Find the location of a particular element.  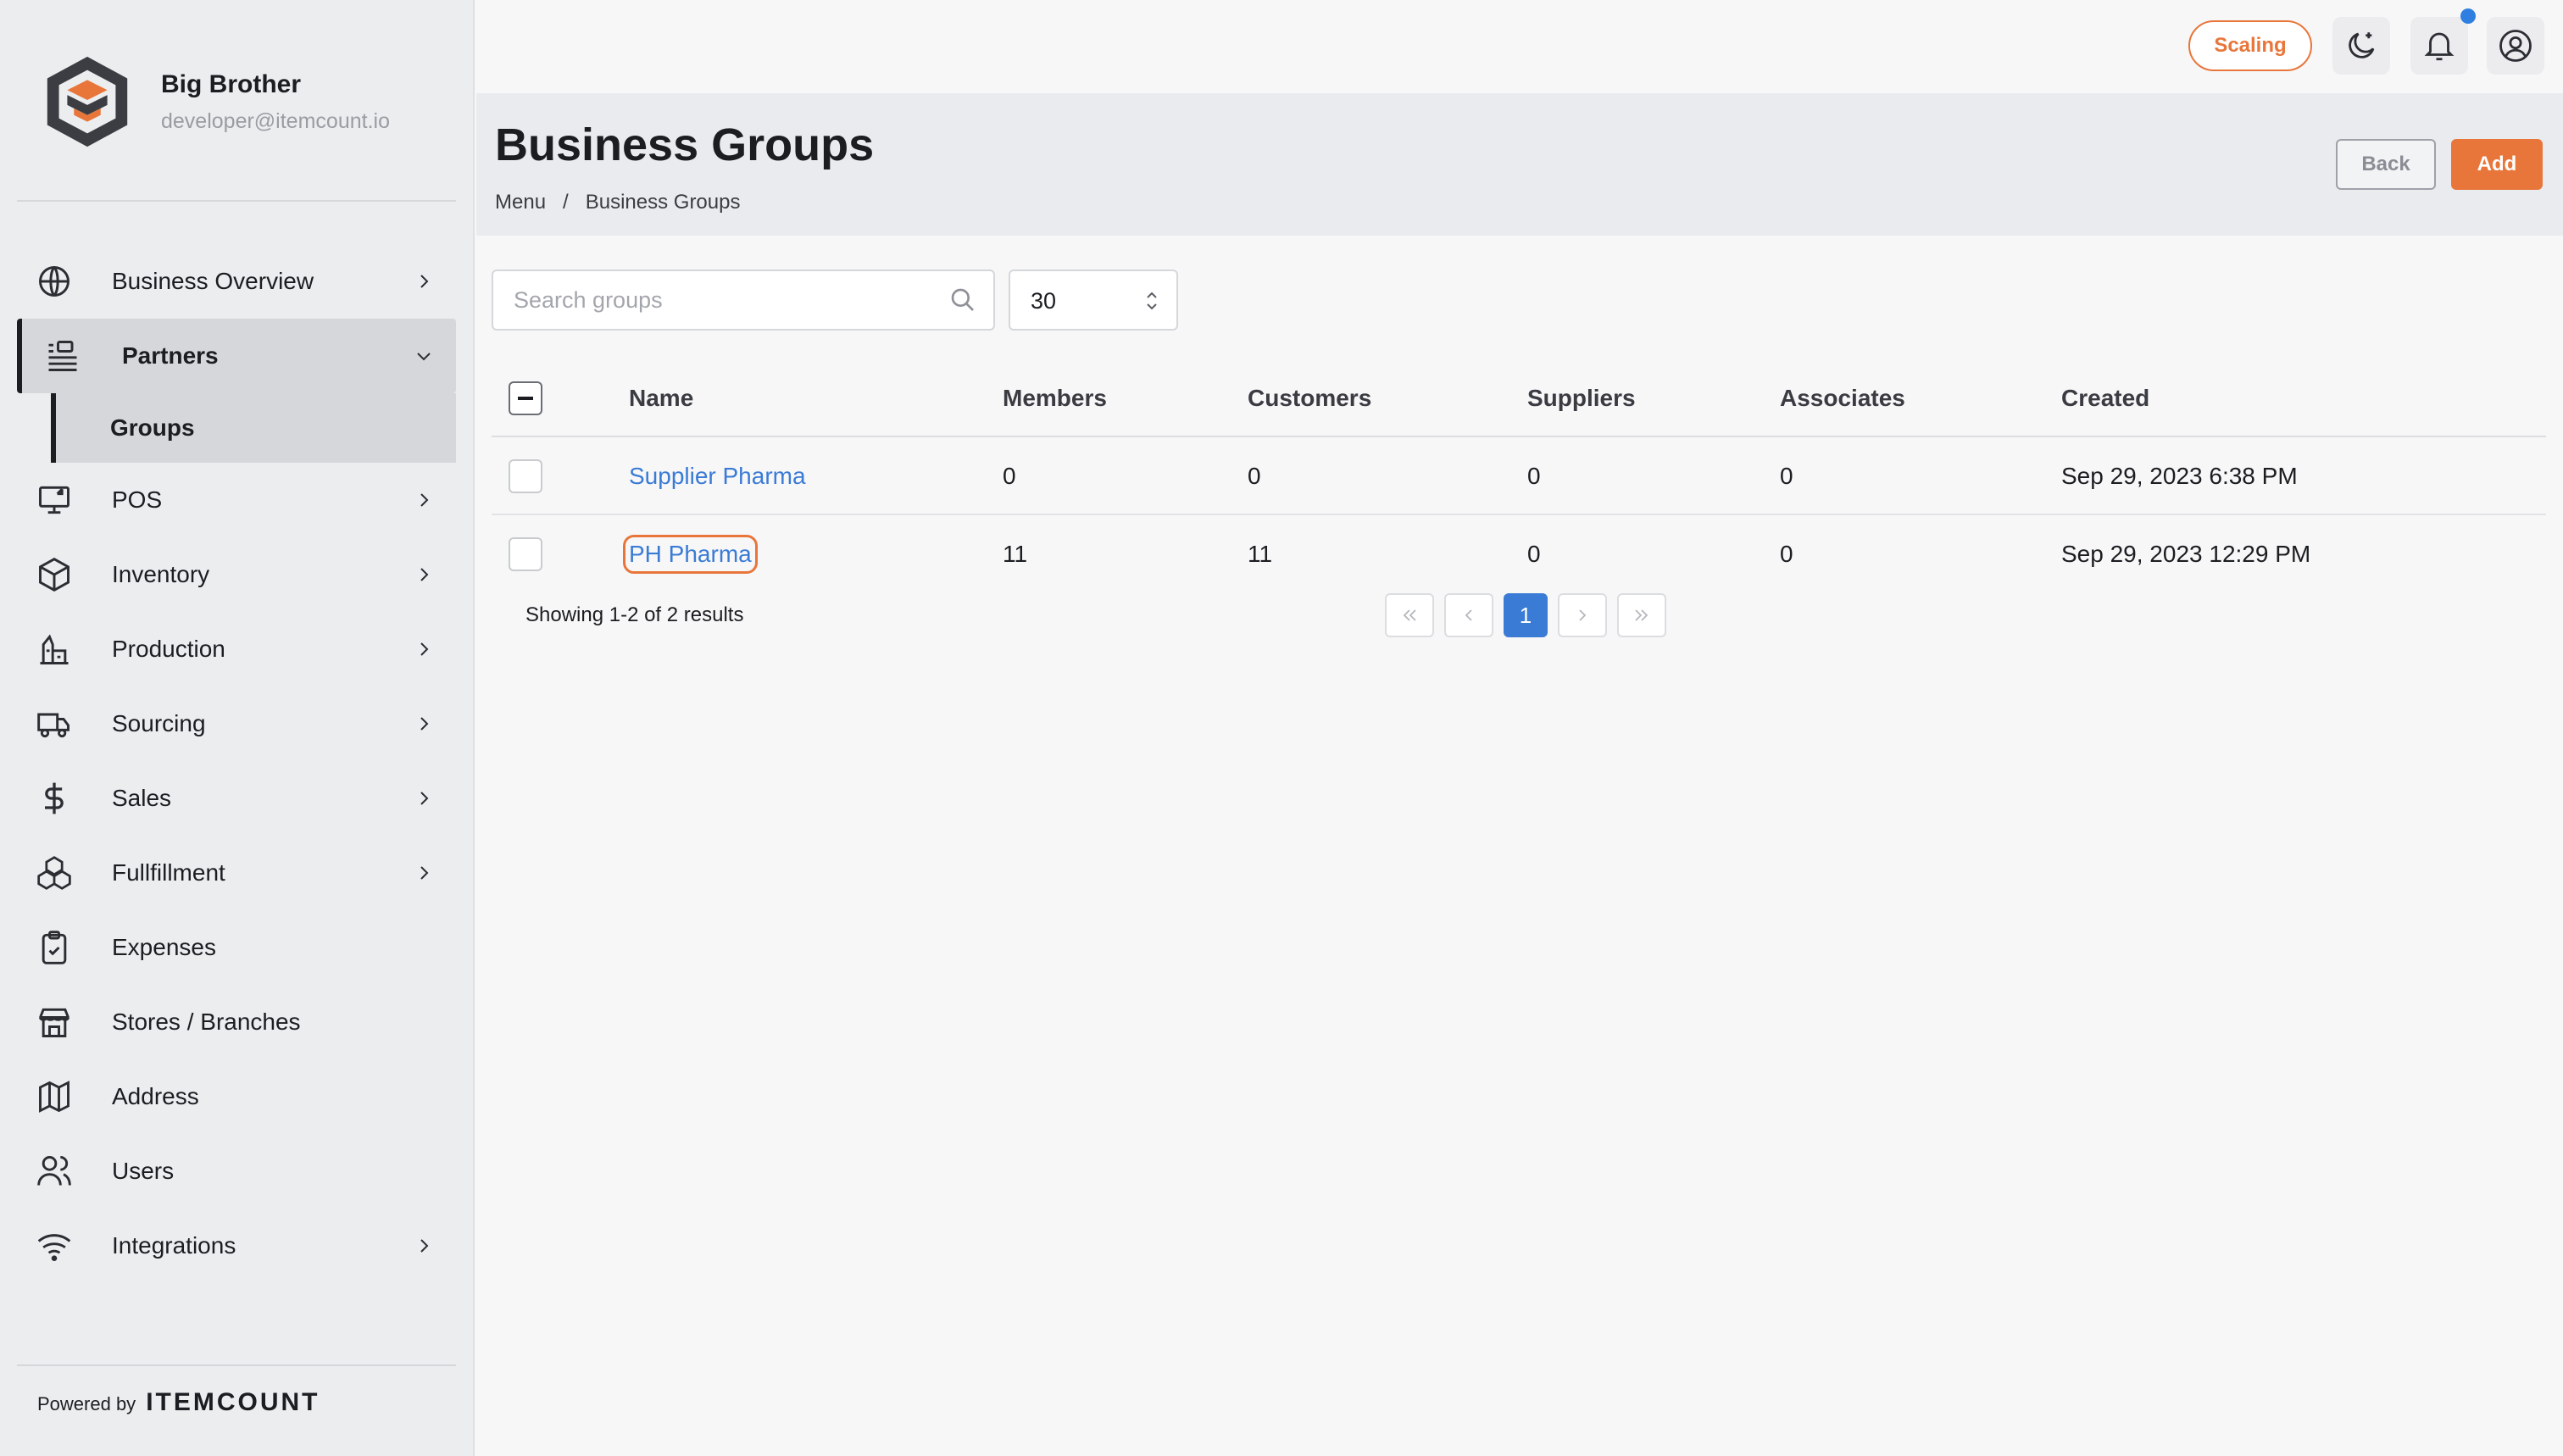

theme-toggle-button is located at coordinates (2361, 46).